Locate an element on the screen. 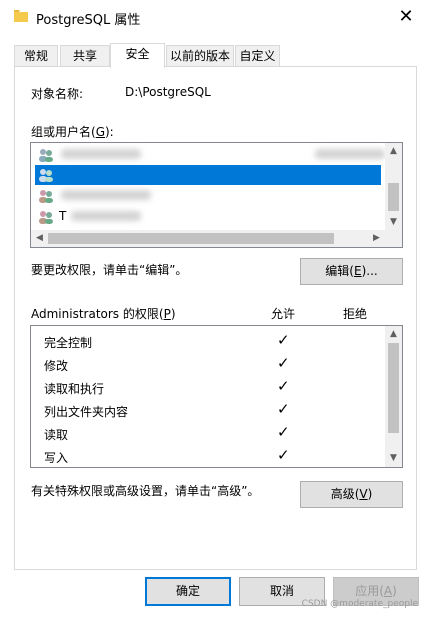 This screenshot has height=618, width=426. permission-name: 读取 is located at coordinates (56, 435).